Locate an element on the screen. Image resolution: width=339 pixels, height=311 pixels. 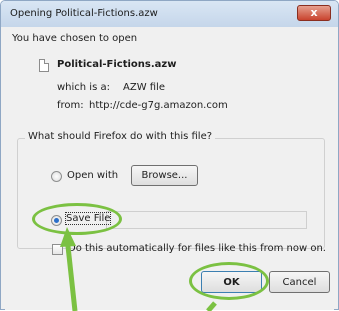
annotation-arrows is located at coordinates (138, 269).